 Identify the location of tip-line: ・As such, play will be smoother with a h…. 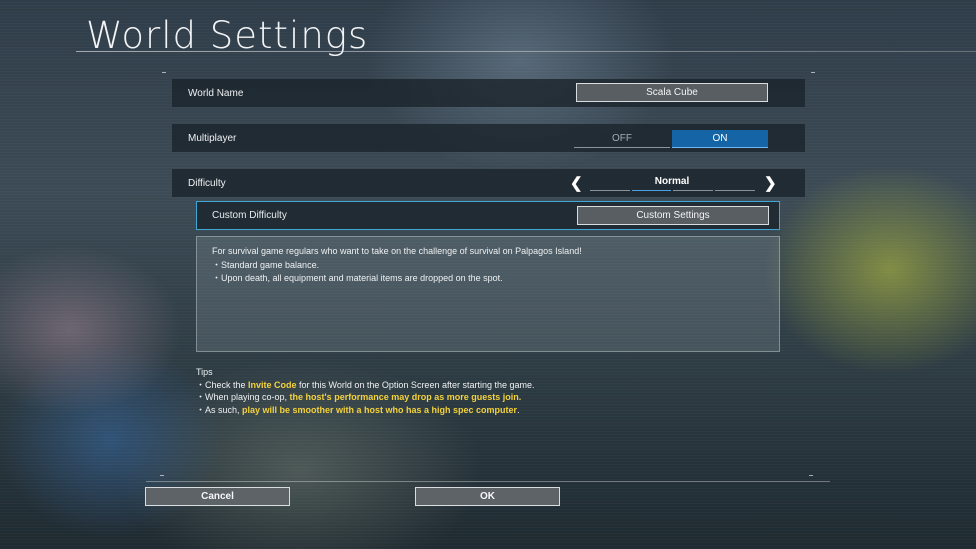
(365, 410).